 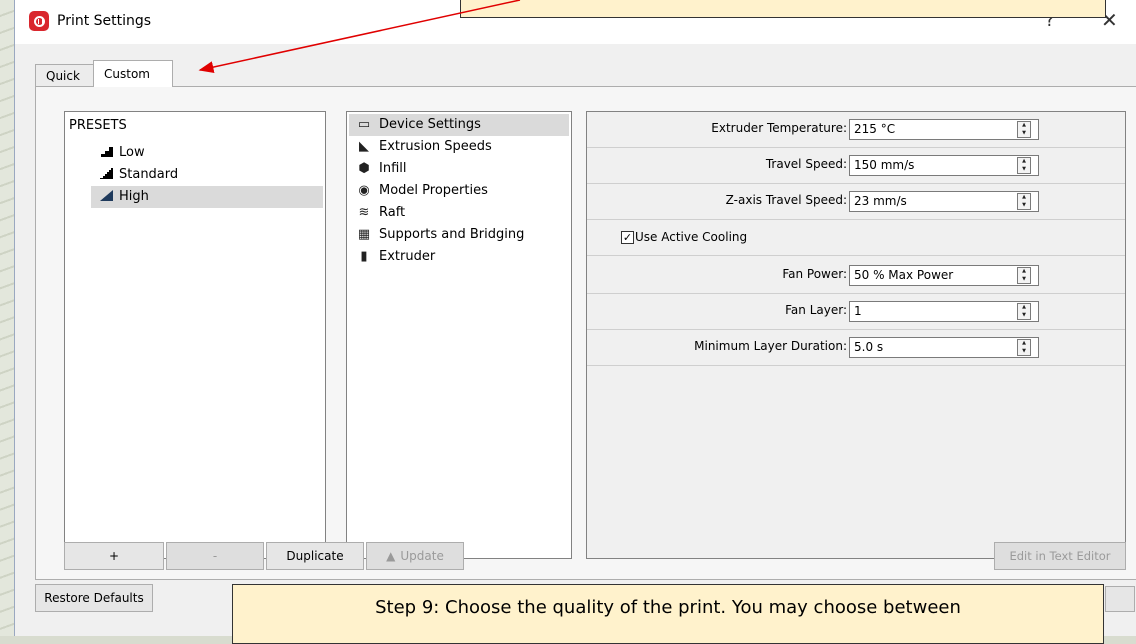 I want to click on annotation-arrow, so click(x=359, y=36).